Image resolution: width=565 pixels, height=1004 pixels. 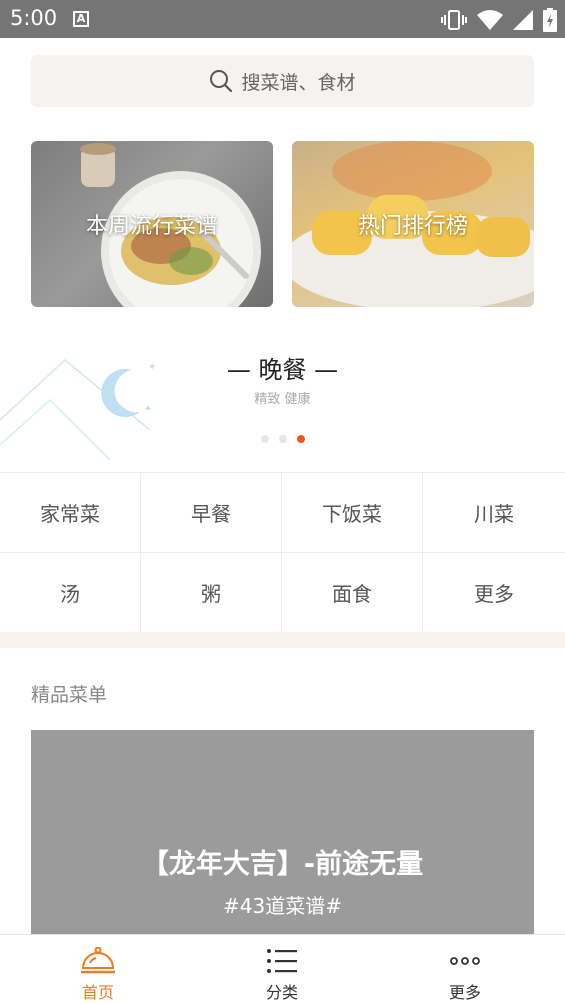 I want to click on status-bar: 5:00 A, so click(x=282, y=19).